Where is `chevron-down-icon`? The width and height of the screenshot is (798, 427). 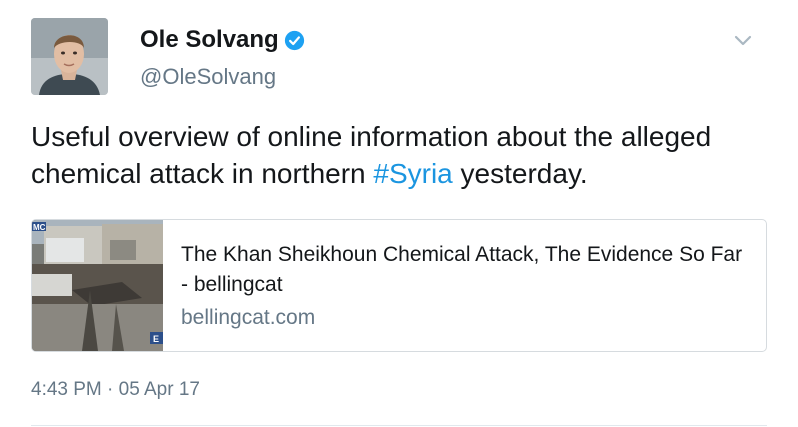 chevron-down-icon is located at coordinates (743, 41).